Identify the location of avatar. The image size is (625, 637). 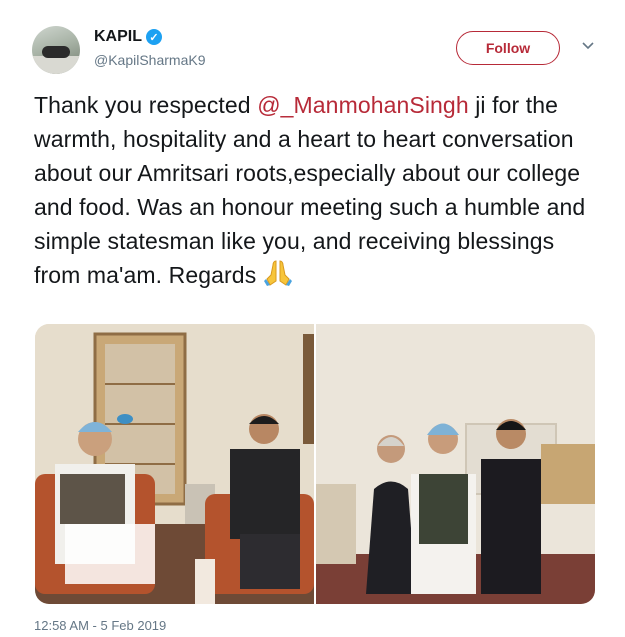
(56, 50).